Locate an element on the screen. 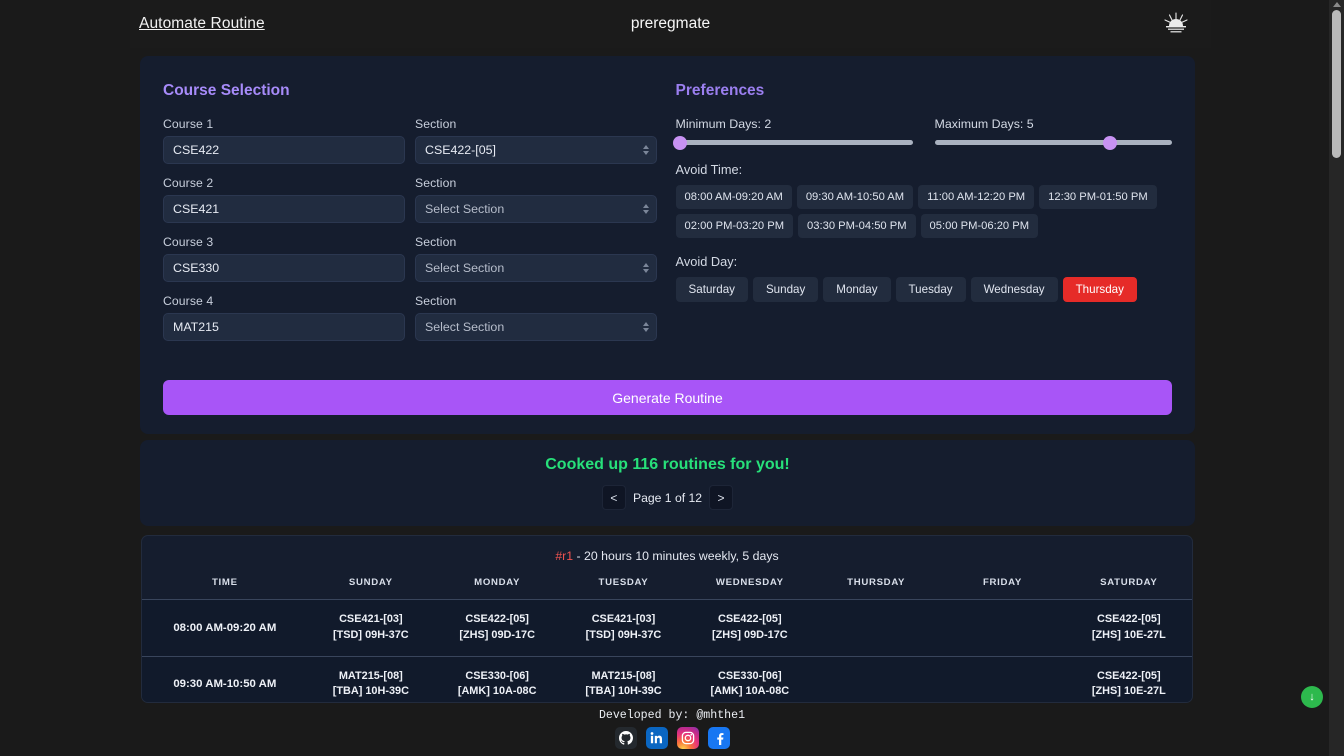 The height and width of the screenshot is (756, 1344). routine-summary-text: - 20 hours 10 minutes weekly, 5 days is located at coordinates (676, 556).